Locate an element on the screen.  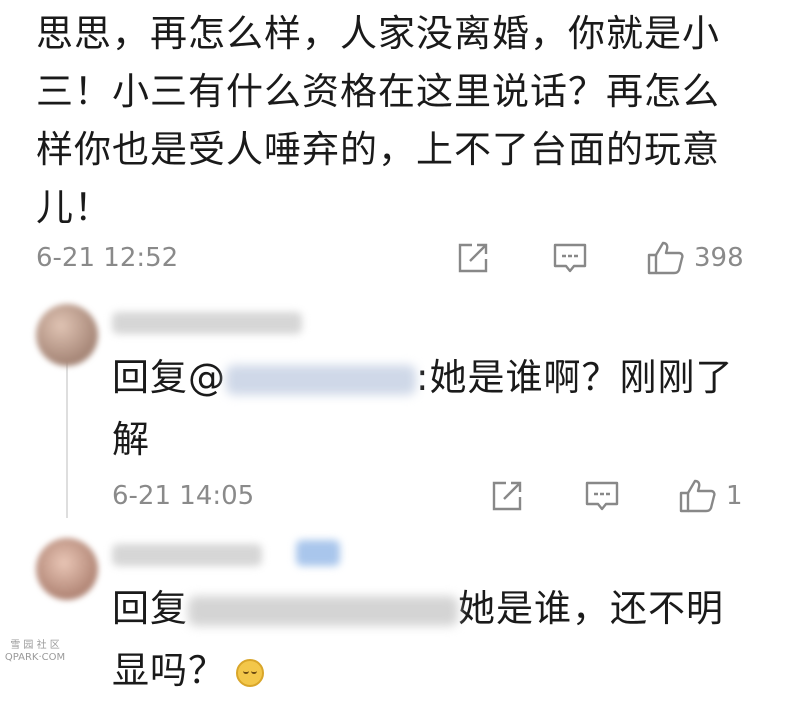
like-button: 398 is located at coordinates (695, 258).